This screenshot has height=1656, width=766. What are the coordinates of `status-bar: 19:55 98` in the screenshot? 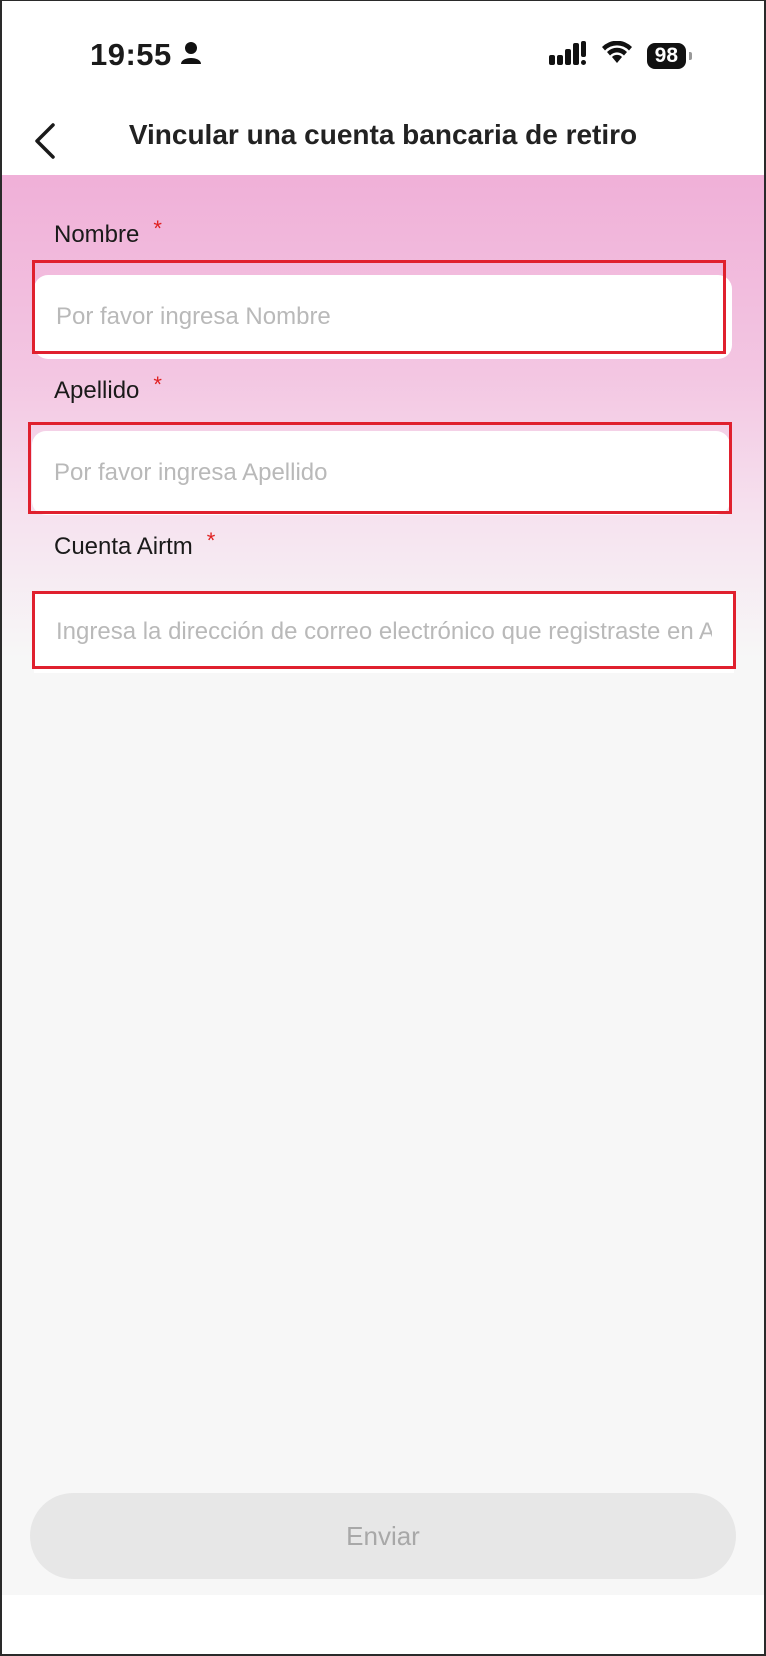 It's located at (383, 56).